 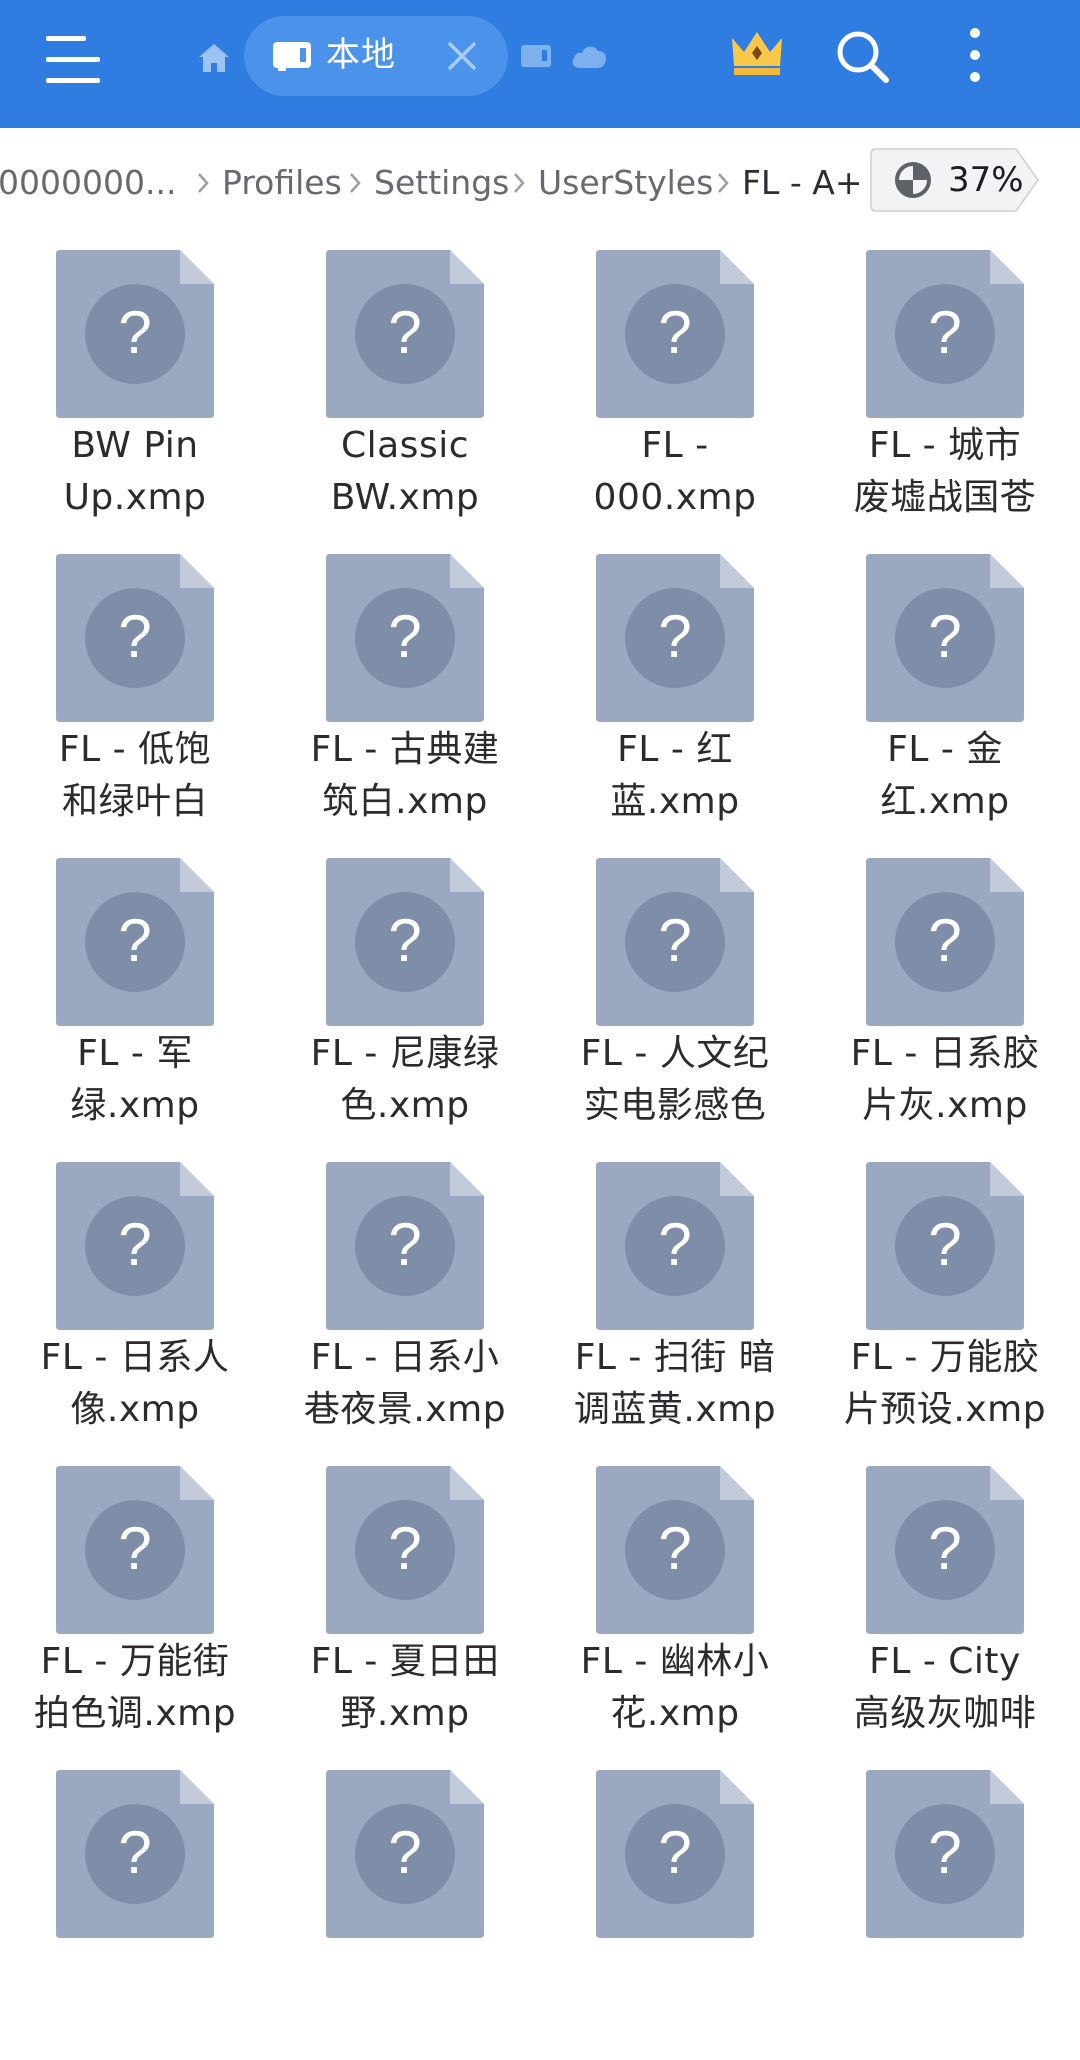 I want to click on file-name: FL - 日系小 巷夜景.xmp, so click(x=405, y=1384).